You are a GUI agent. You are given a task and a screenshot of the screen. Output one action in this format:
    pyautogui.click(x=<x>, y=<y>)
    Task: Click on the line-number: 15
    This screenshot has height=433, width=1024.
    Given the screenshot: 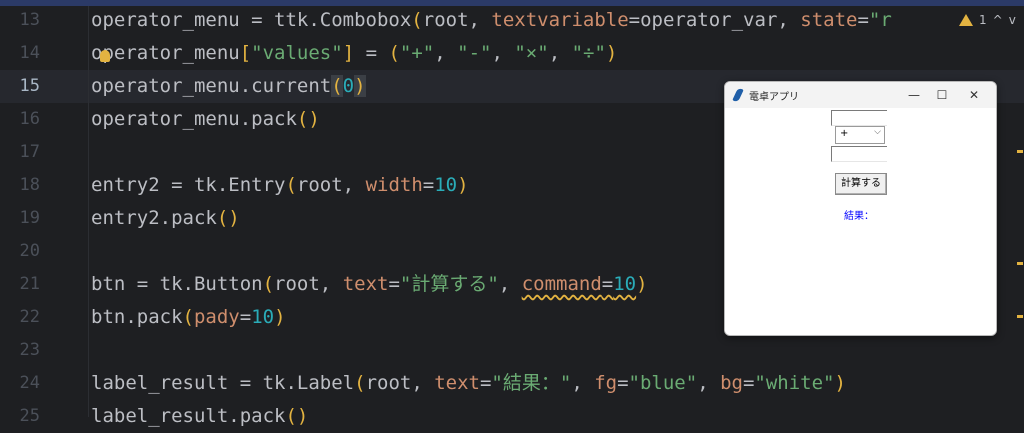 What is the action you would take?
    pyautogui.click(x=29, y=86)
    